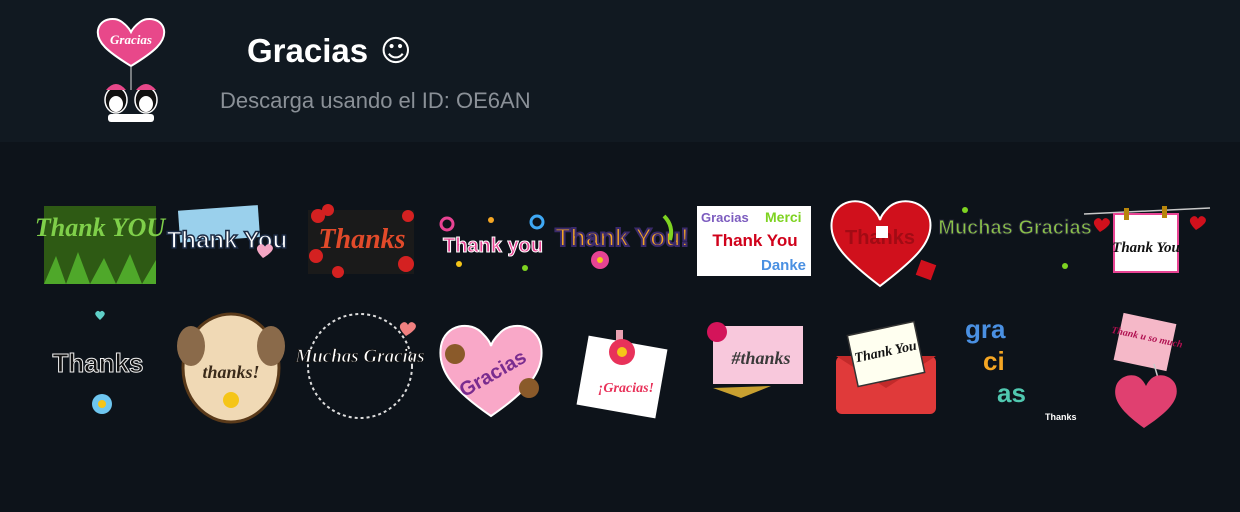 The height and width of the screenshot is (512, 1240). Describe the element at coordinates (1016, 366) in the screenshot. I see `sticker-17: gra ci as Thanks` at that location.